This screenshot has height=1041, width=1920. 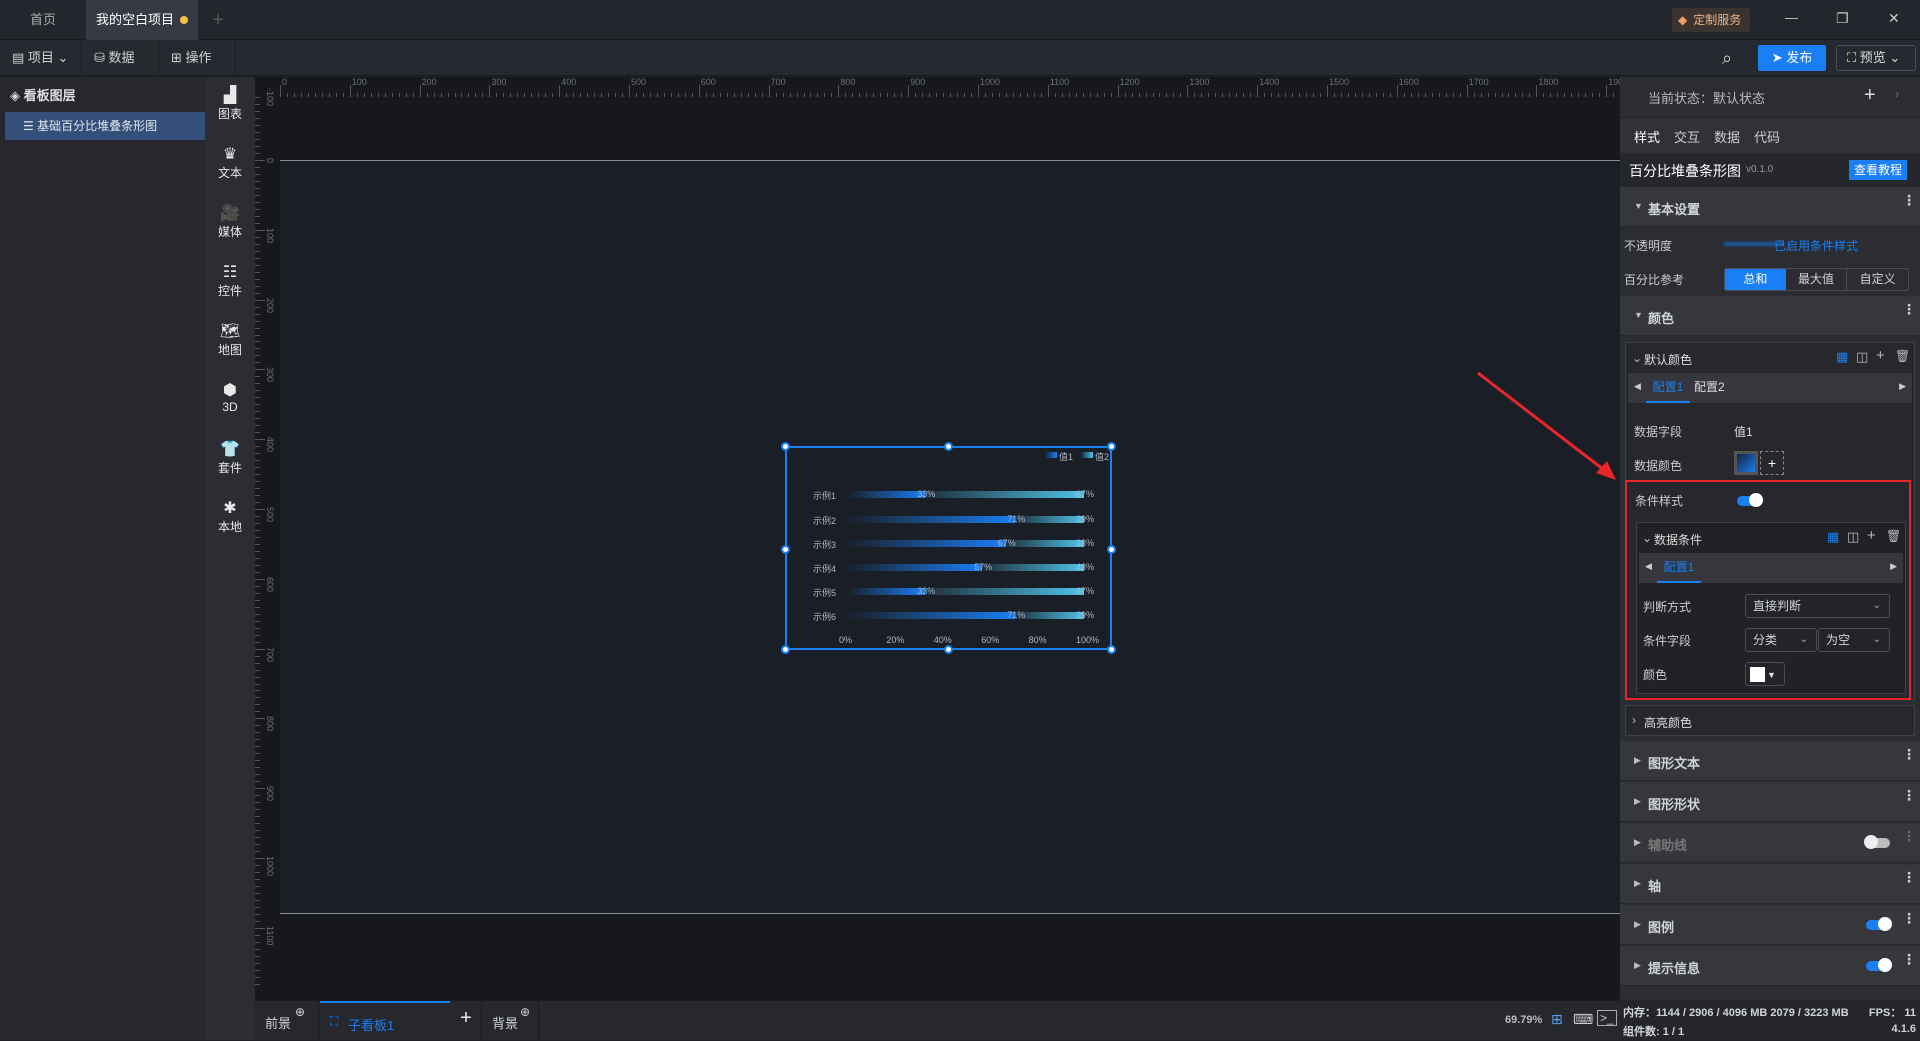 What do you see at coordinates (1770, 843) in the screenshot?
I see `section-2: ▶ 辅助线 ⋮` at bounding box center [1770, 843].